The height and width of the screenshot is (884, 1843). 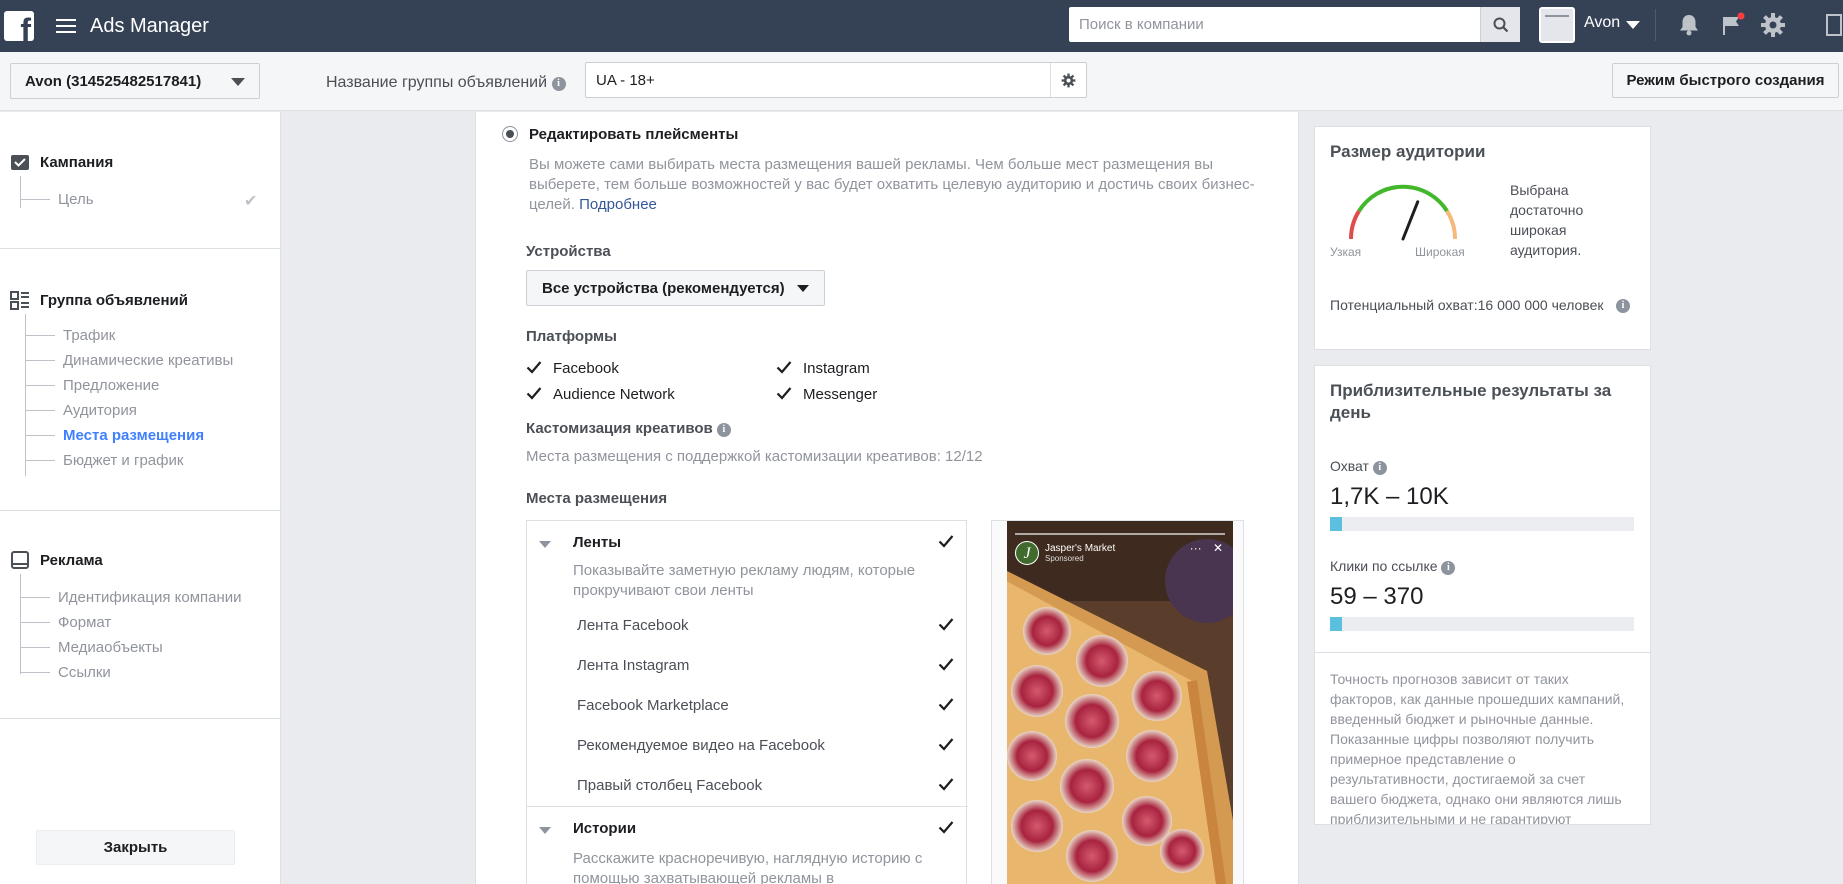 I want to click on placements-list-label: Места размещения, so click(x=597, y=498).